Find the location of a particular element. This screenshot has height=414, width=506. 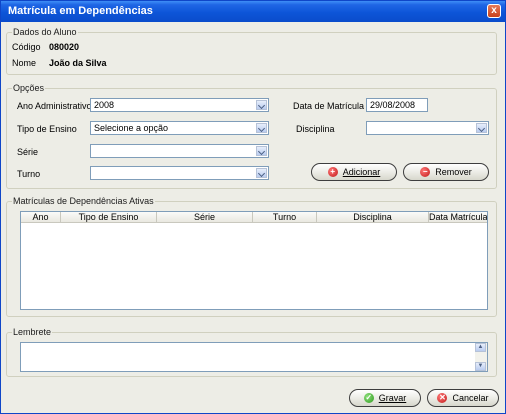

lembrete-textarea: ▲ ▼ is located at coordinates (254, 357).